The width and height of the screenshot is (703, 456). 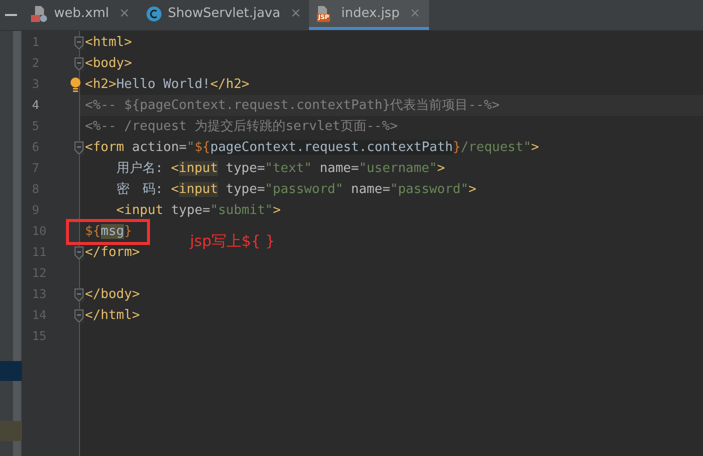 What do you see at coordinates (108, 42) in the screenshot?
I see `code-line: <html>` at bounding box center [108, 42].